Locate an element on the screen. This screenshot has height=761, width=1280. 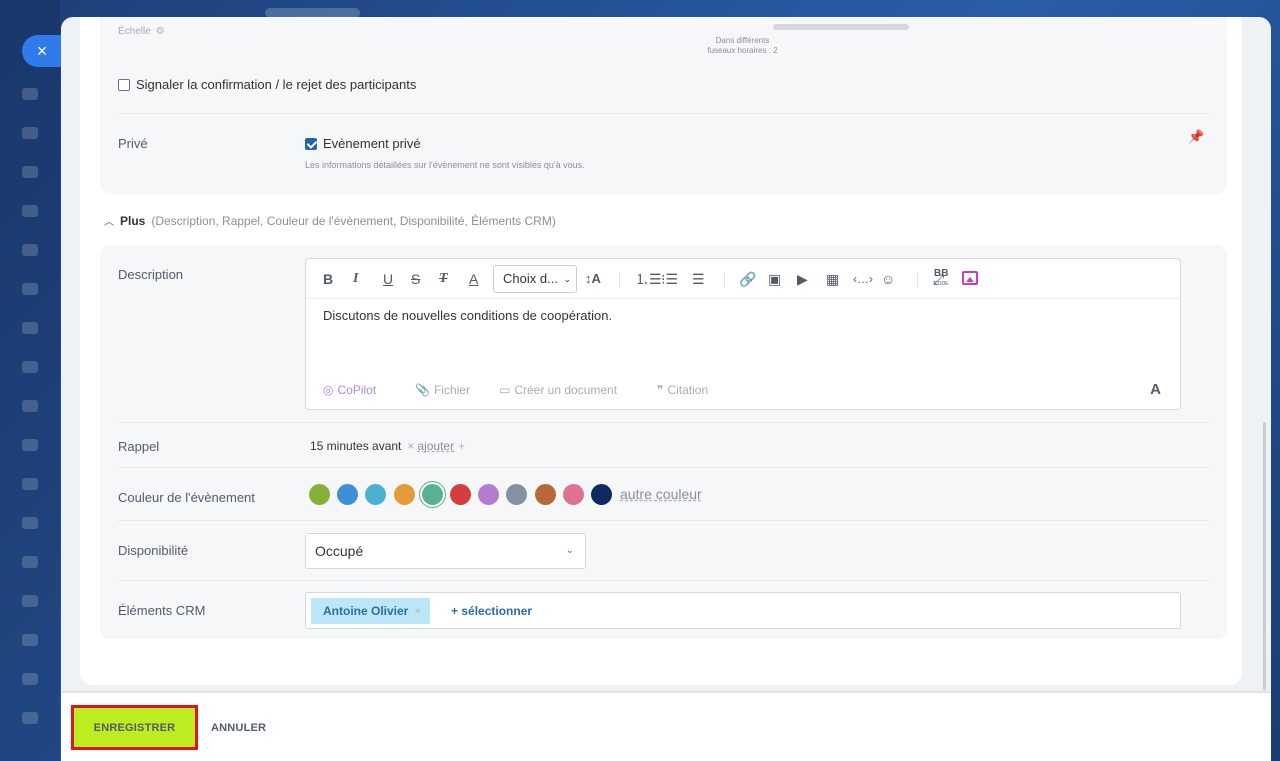
copilot-button: ◎ CoPilot is located at coordinates (349, 390).